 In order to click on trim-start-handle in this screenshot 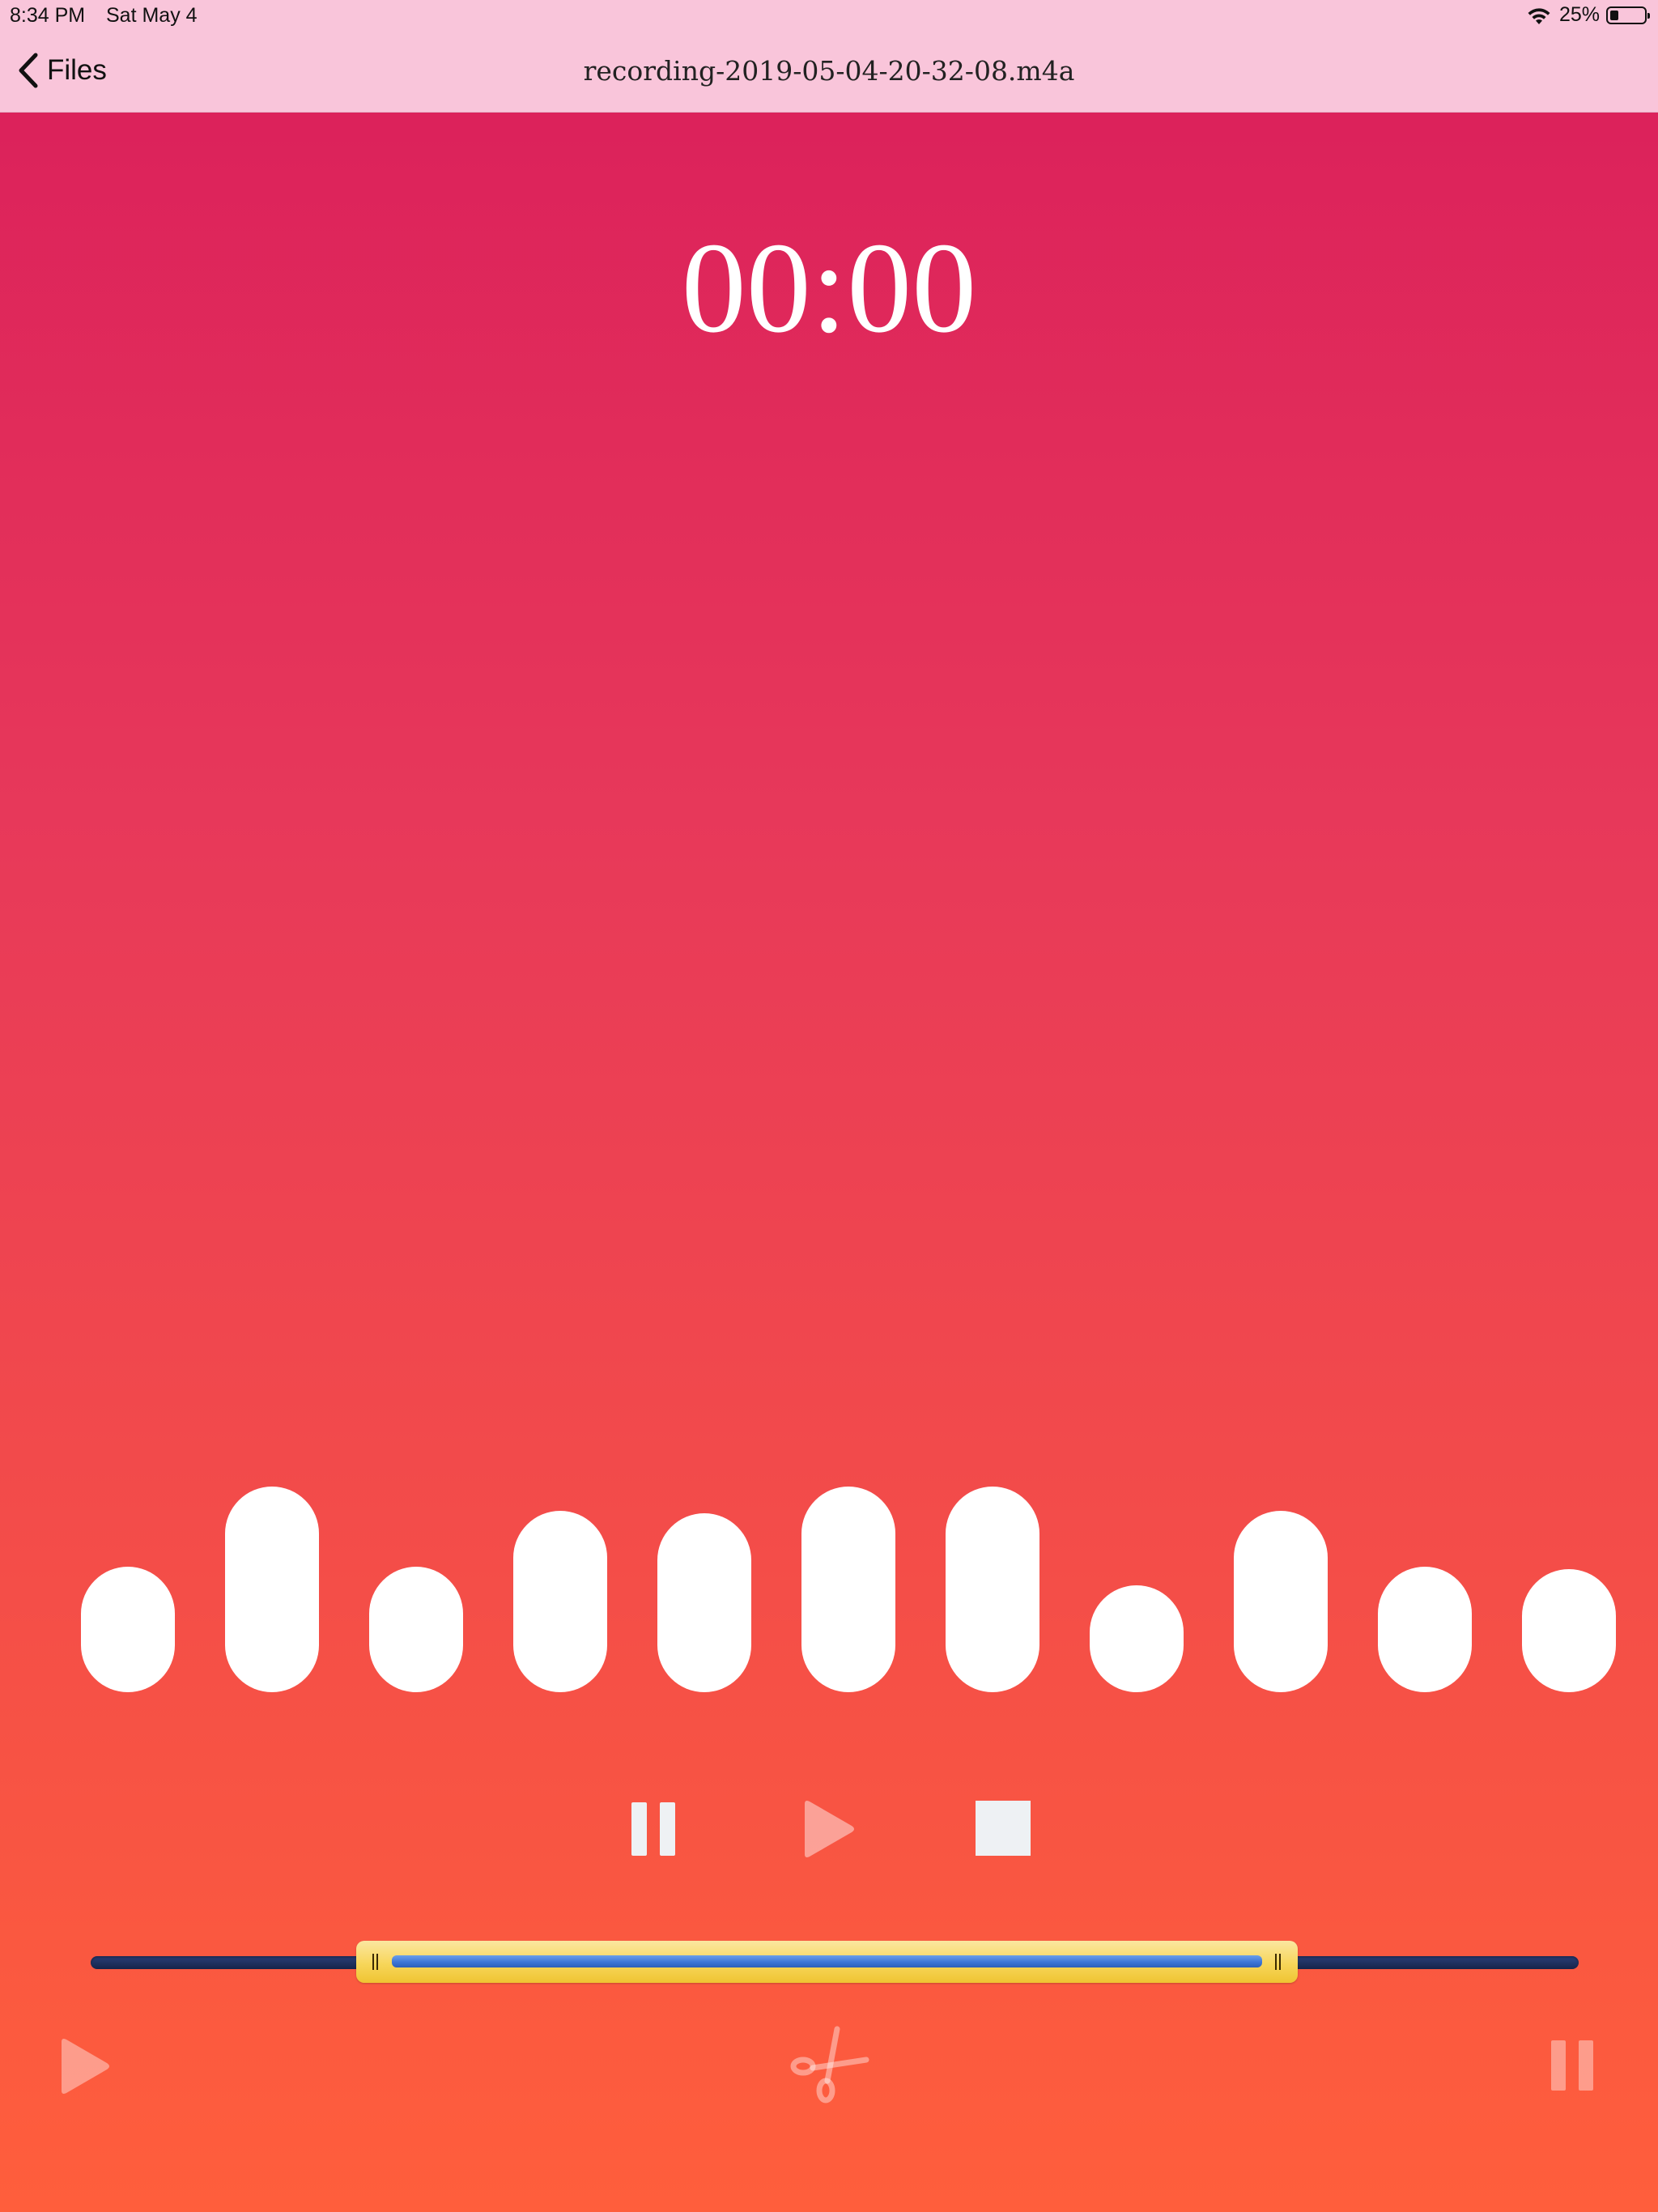, I will do `click(375, 1962)`.